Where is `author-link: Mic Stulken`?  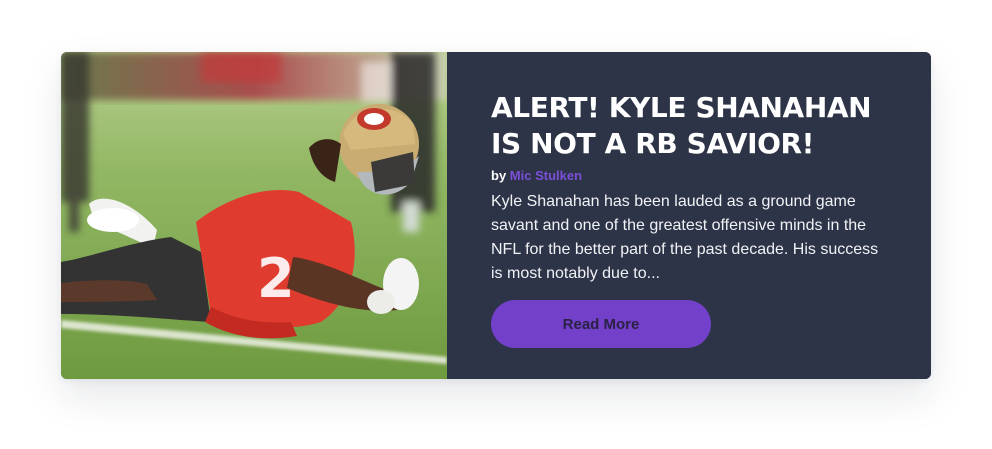 author-link: Mic Stulken is located at coordinates (546, 175).